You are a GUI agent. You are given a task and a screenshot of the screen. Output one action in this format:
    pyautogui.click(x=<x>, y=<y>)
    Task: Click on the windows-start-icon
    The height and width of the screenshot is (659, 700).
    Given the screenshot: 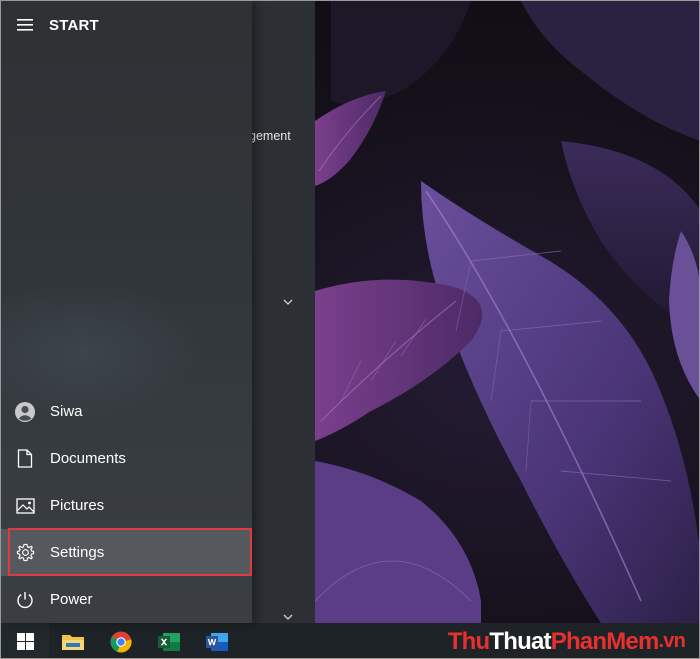 What is the action you would take?
    pyautogui.click(x=25, y=641)
    